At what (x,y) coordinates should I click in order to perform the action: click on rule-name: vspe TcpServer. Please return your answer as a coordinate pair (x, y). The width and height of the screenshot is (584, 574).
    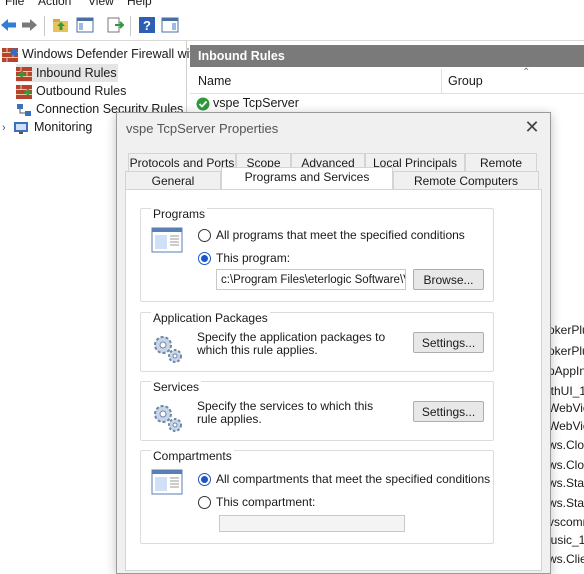
    Looking at the image, I should click on (256, 103).